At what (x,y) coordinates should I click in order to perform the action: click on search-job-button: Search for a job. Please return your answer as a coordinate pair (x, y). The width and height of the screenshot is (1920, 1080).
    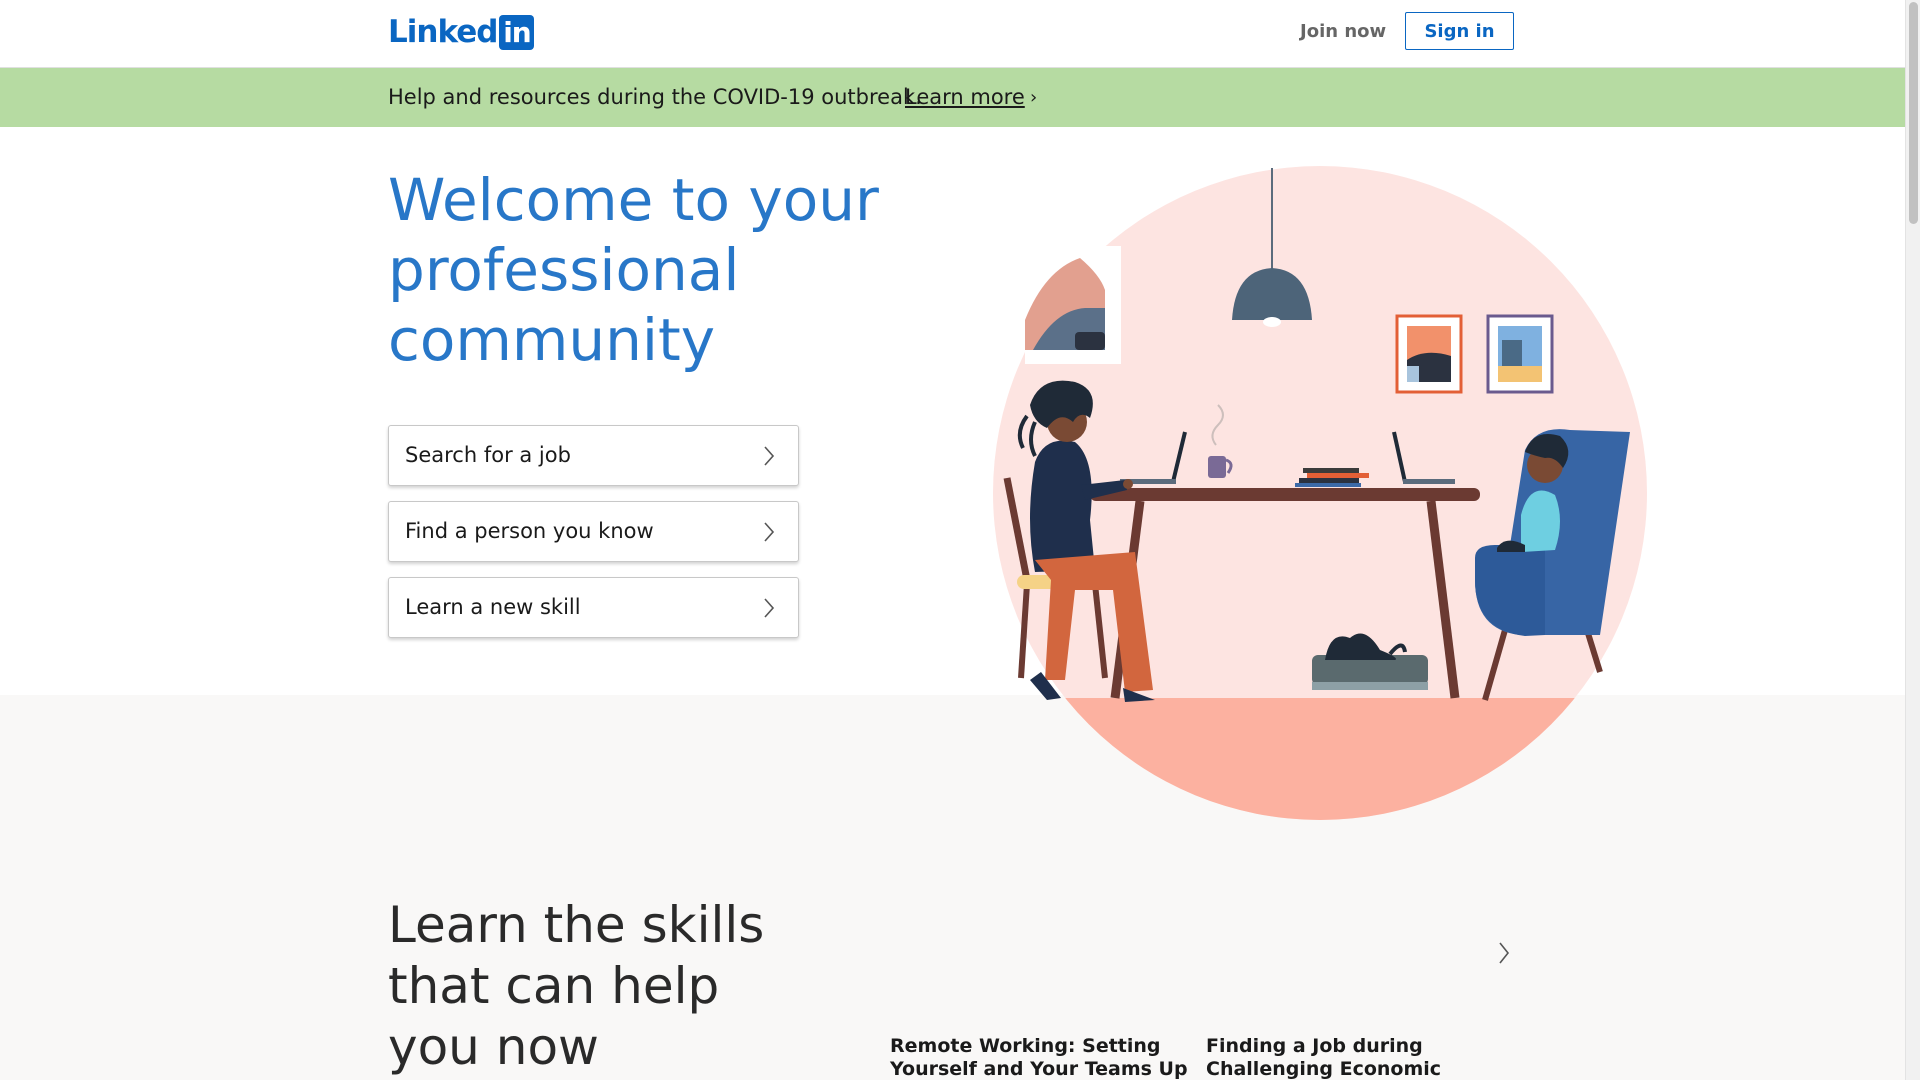
    Looking at the image, I should click on (593, 455).